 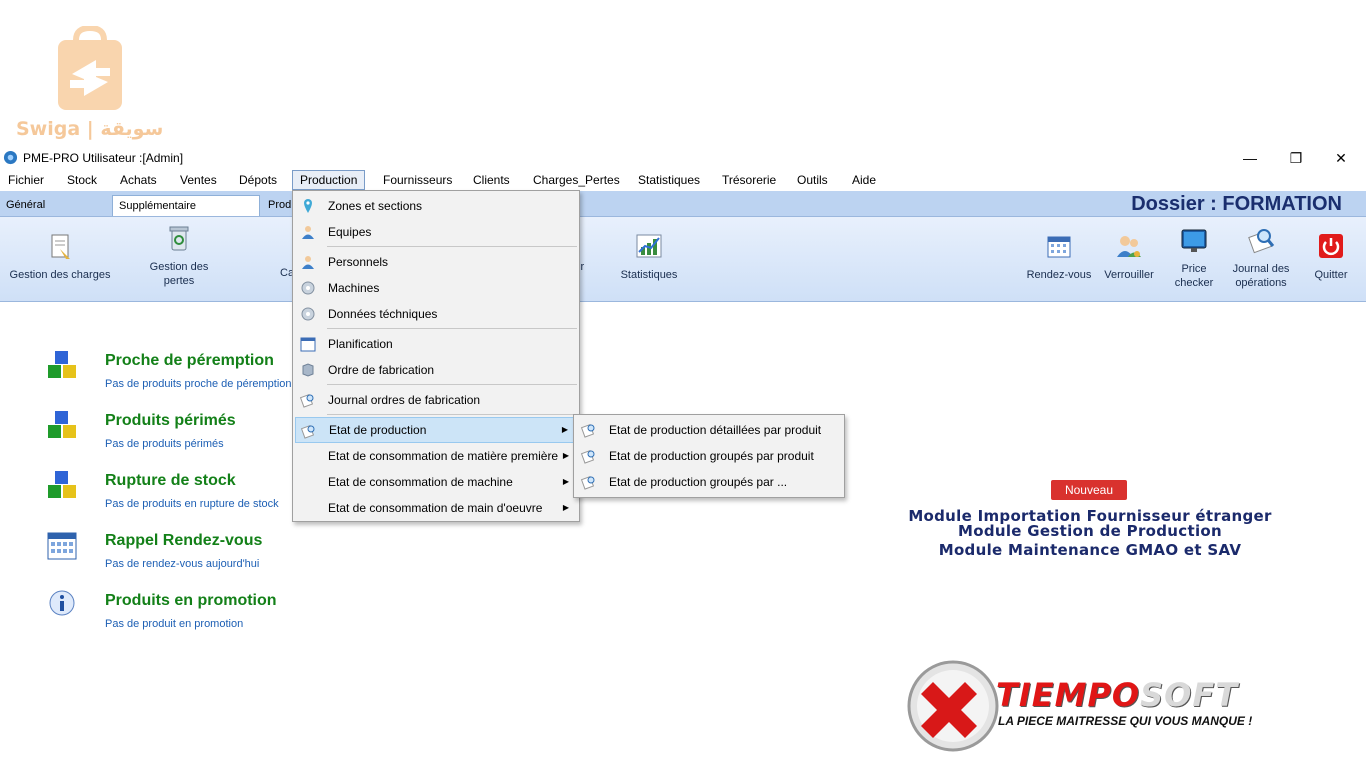 What do you see at coordinates (1296, 158) in the screenshot?
I see `restore-button: ❐` at bounding box center [1296, 158].